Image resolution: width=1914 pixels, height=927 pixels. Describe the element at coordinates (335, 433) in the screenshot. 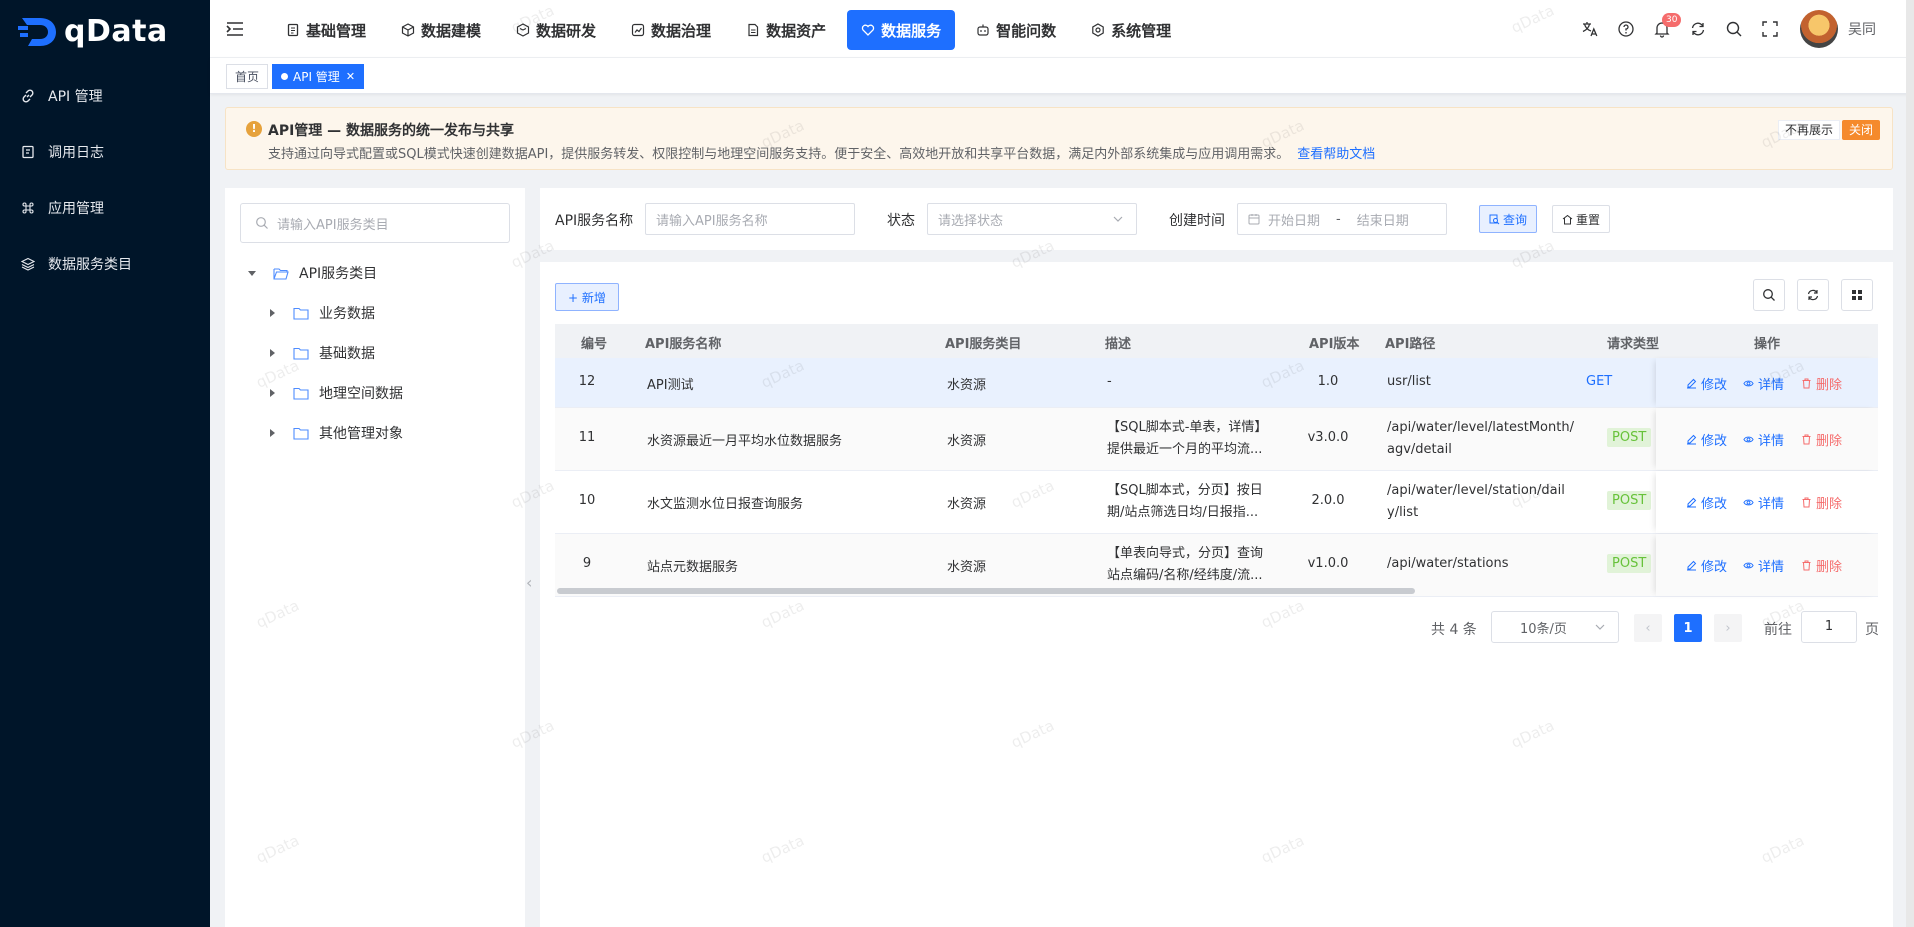

I see `tree-node-other-objects: 其他管理对象` at that location.